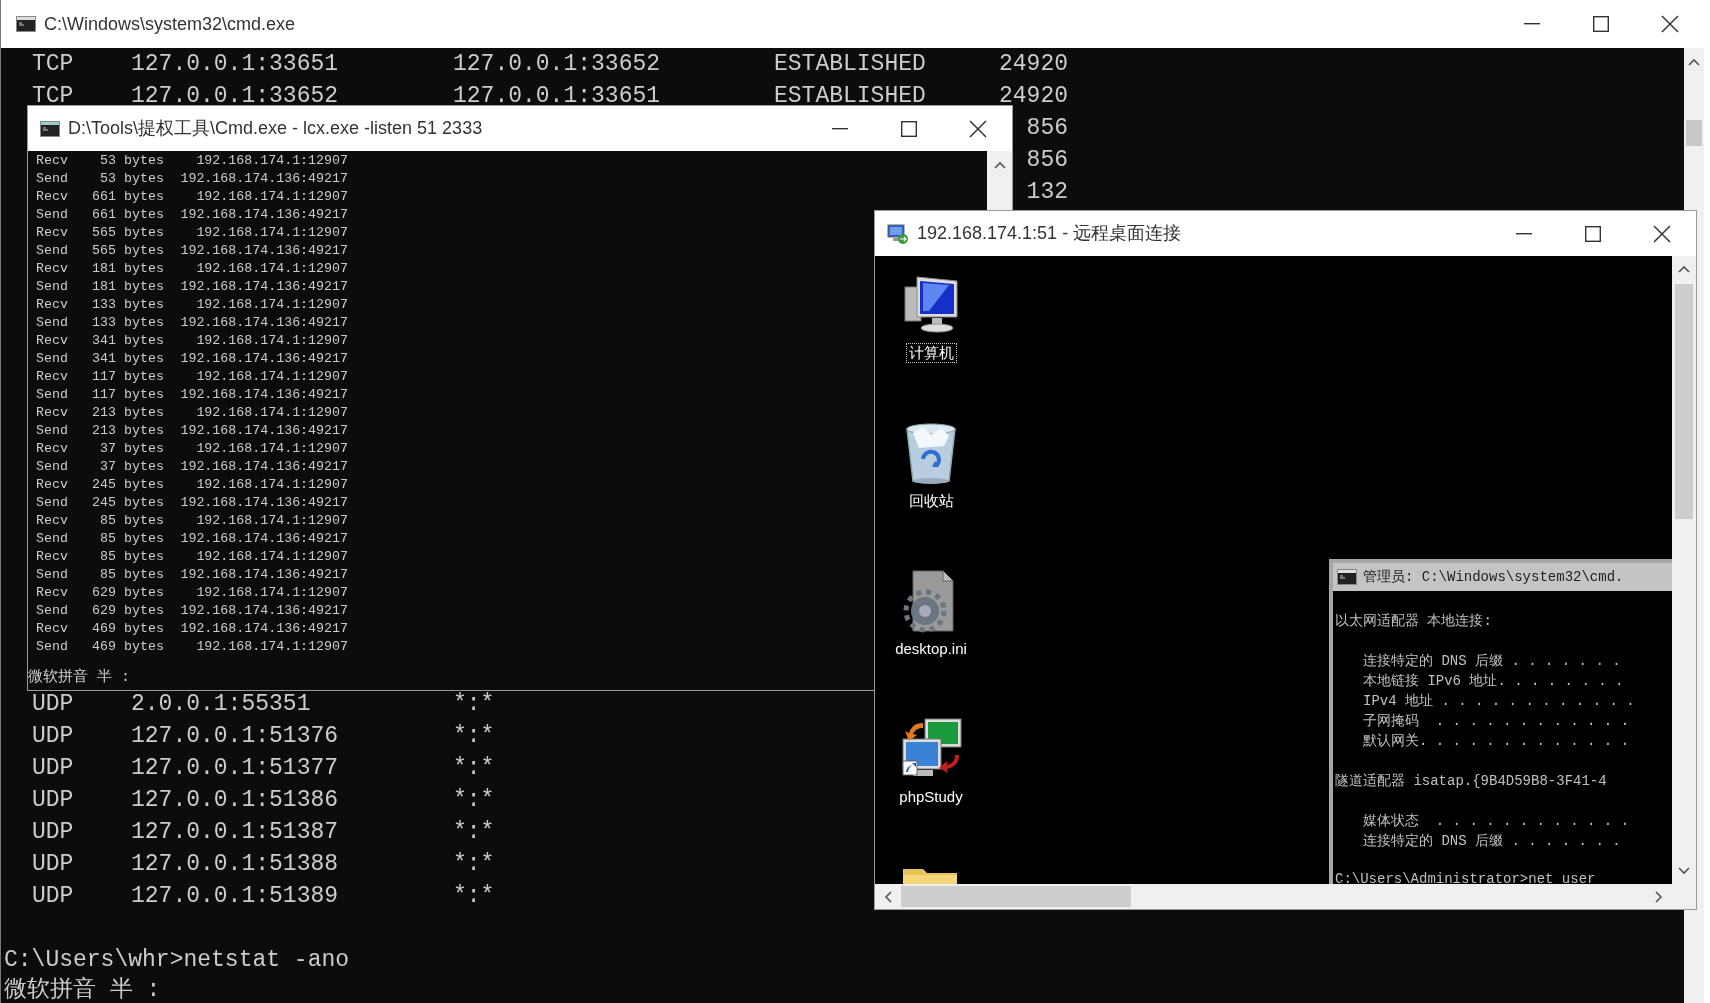 This screenshot has width=1710, height=1003. I want to click on byte-count: 117, so click(103, 395).